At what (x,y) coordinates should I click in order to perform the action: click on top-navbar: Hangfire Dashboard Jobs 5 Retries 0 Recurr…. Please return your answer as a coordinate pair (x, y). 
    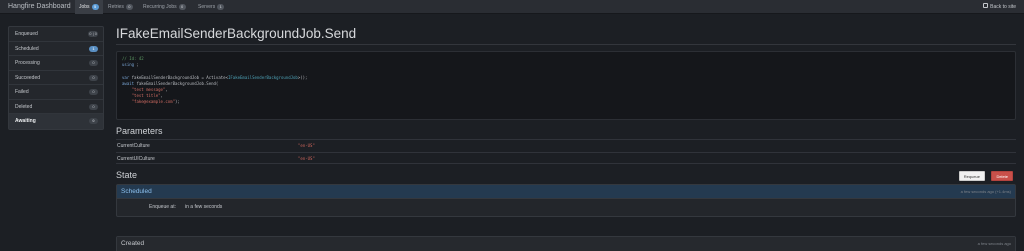
    Looking at the image, I should click on (512, 7).